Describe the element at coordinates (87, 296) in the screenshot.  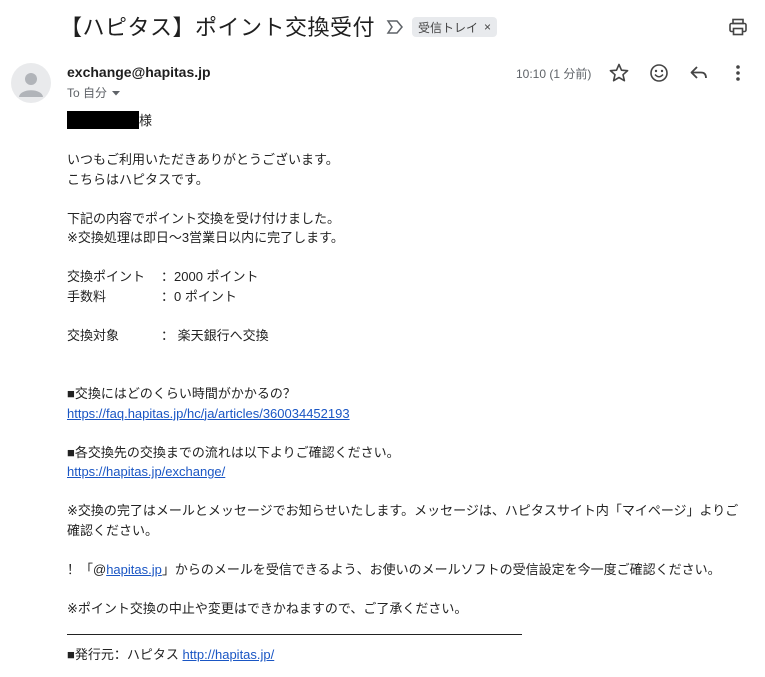
I see `fee-key: 手数料` at that location.